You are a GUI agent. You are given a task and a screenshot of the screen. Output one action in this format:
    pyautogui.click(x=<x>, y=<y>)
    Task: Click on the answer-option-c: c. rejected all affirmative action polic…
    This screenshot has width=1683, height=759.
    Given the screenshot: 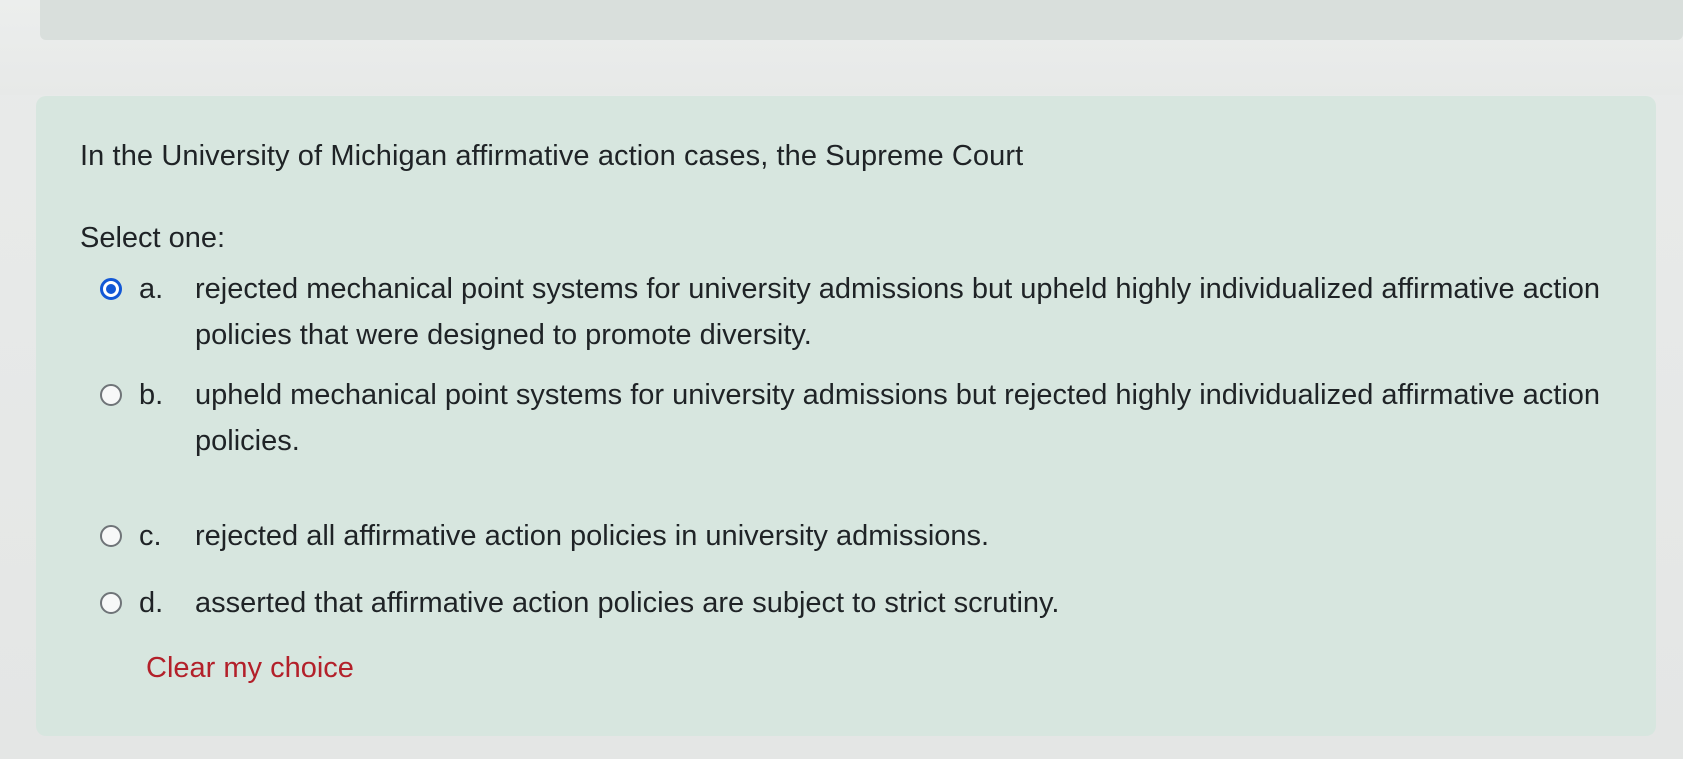 What is the action you would take?
    pyautogui.click(x=870, y=536)
    